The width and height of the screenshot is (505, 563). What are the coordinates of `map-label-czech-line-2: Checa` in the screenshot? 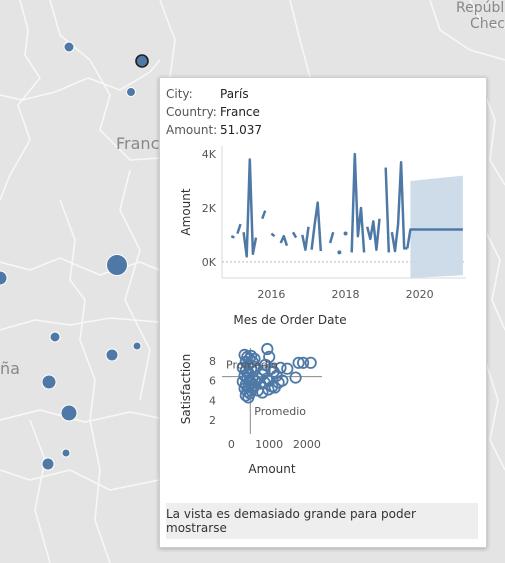 It's located at (487, 24).